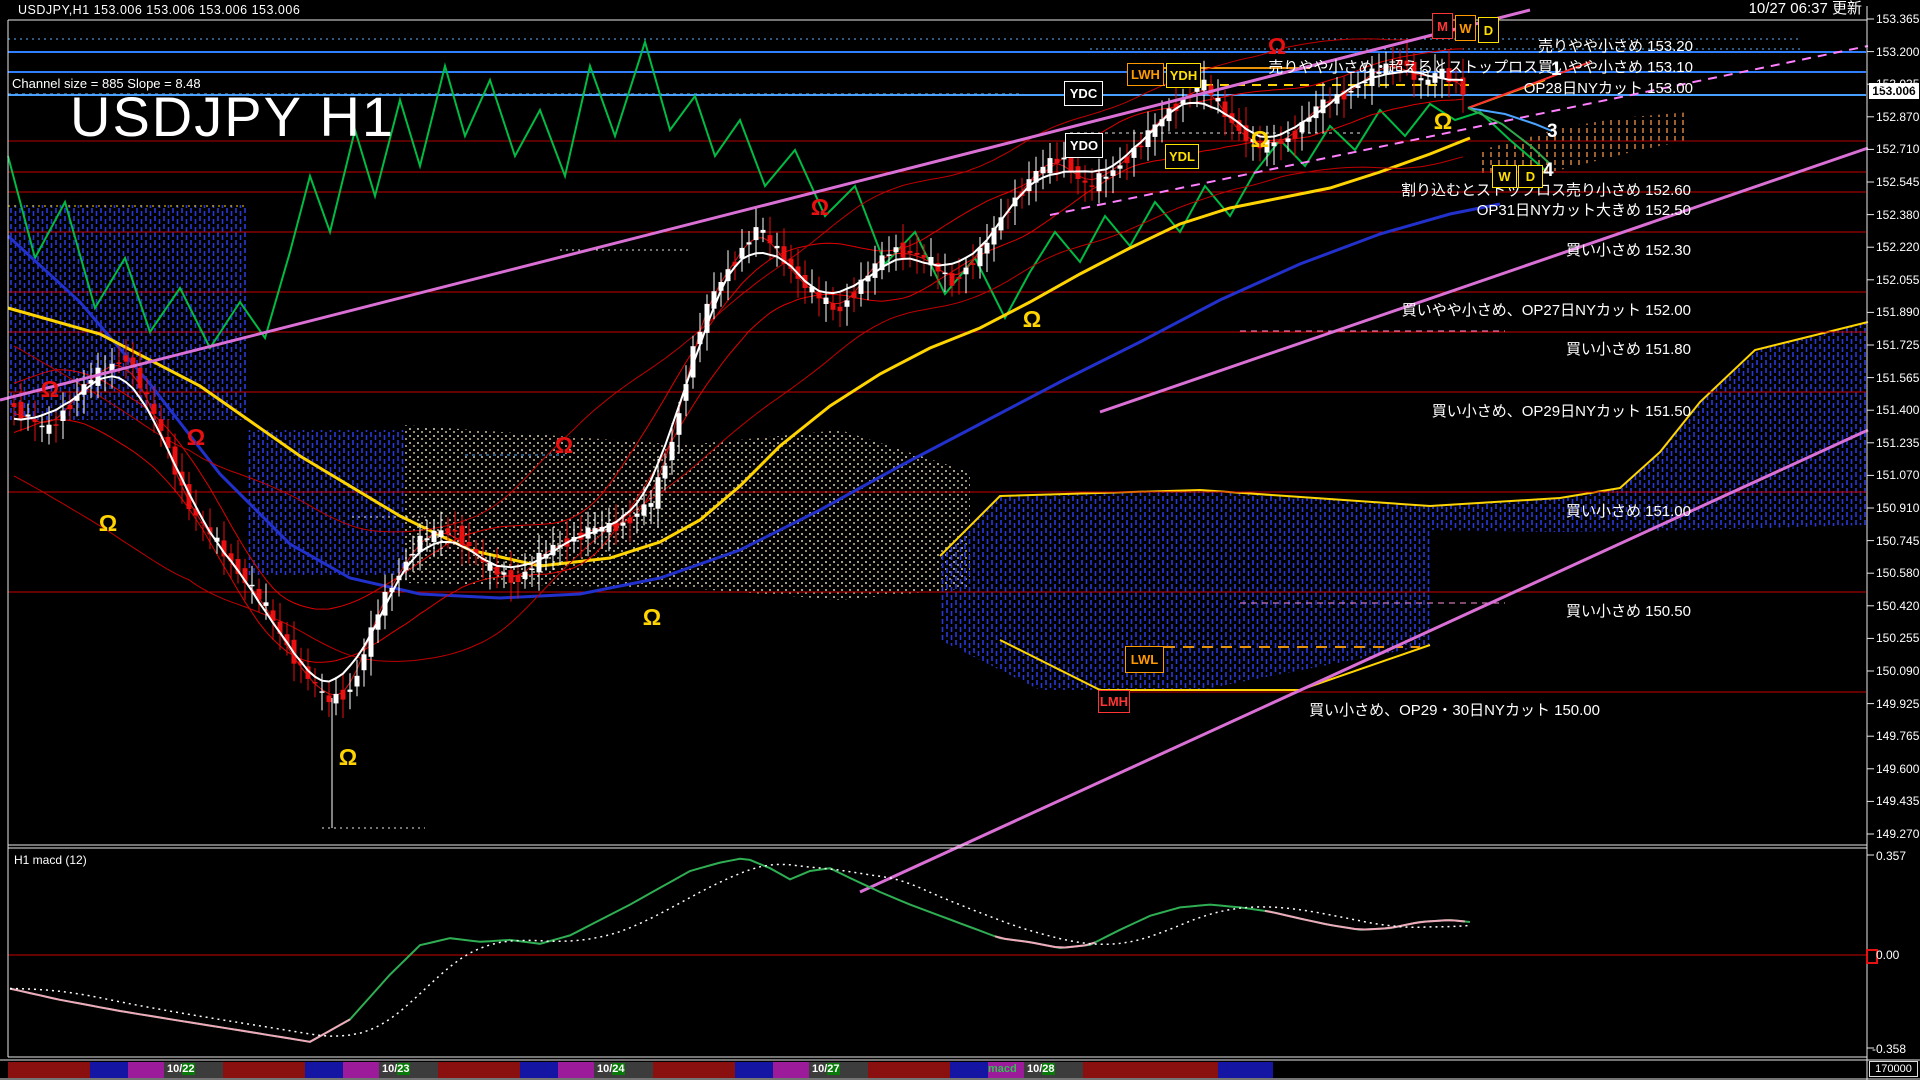 The height and width of the screenshot is (1080, 1920). I want to click on level-label-lmh: LMH, so click(1114, 701).